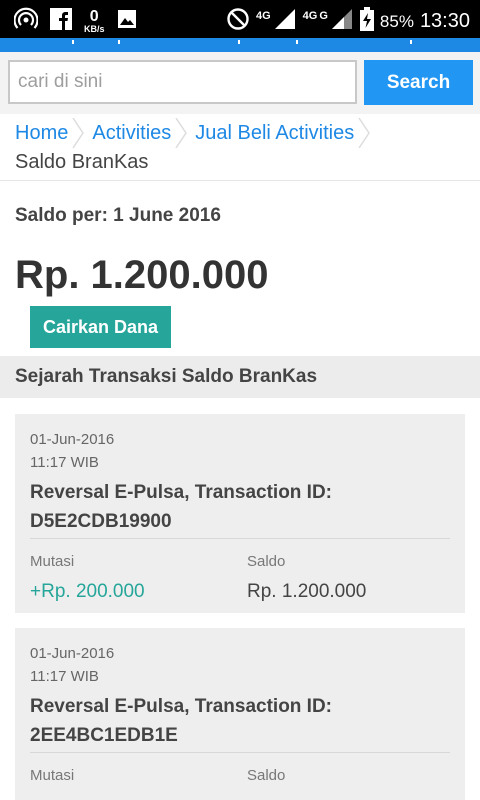 This screenshot has width=480, height=800. I want to click on history-title: Sejarah Transaksi Saldo BranKas, so click(166, 376).